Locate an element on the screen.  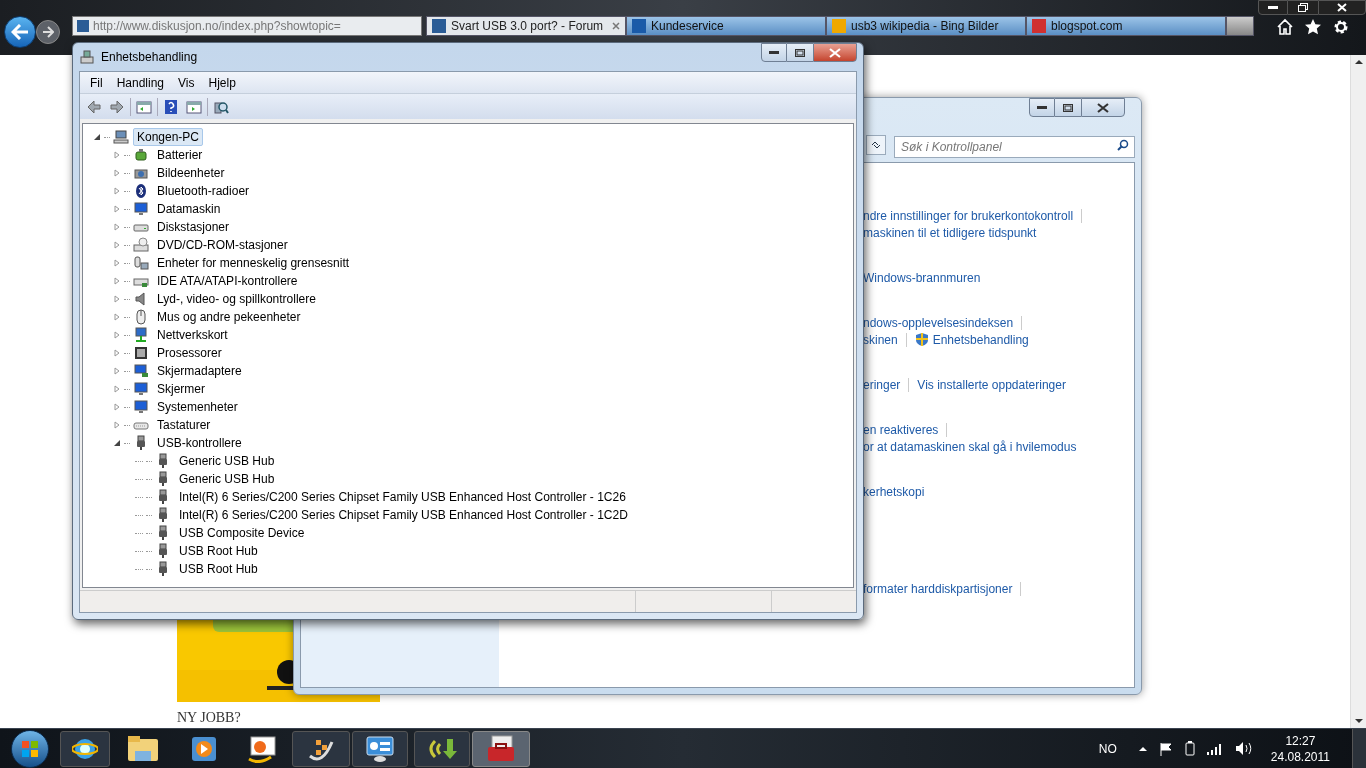
home-icon is located at coordinates (1285, 27).